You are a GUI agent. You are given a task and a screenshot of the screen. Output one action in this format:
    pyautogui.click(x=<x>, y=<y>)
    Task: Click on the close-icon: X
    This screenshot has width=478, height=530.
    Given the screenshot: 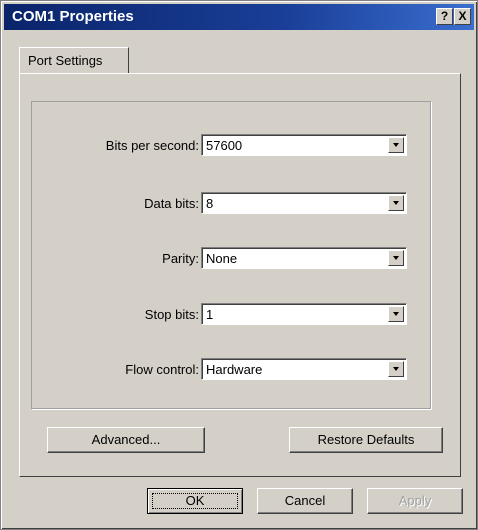 What is the action you would take?
    pyautogui.click(x=462, y=16)
    